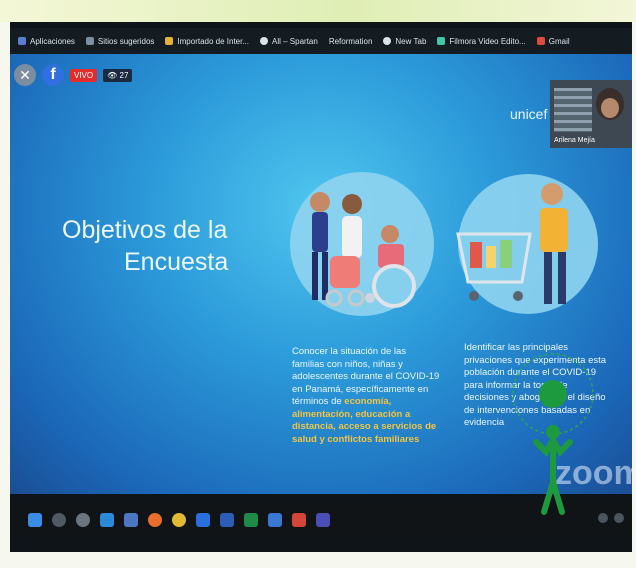 The image size is (636, 568). Describe the element at coordinates (22, 41) in the screenshot. I see `apps-icon` at that location.